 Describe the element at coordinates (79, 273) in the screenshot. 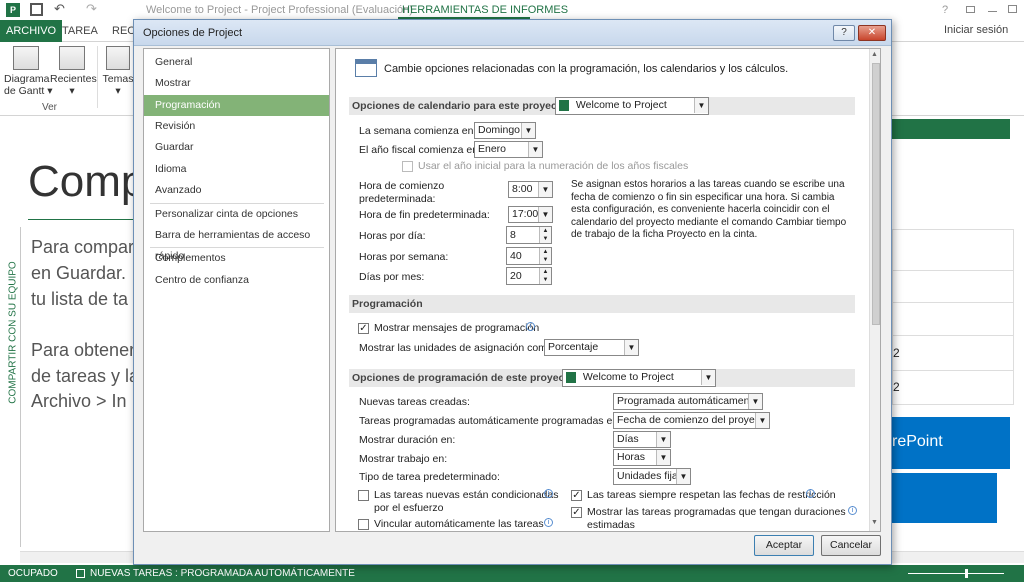

I see `bg-line: en Guardar.` at that location.